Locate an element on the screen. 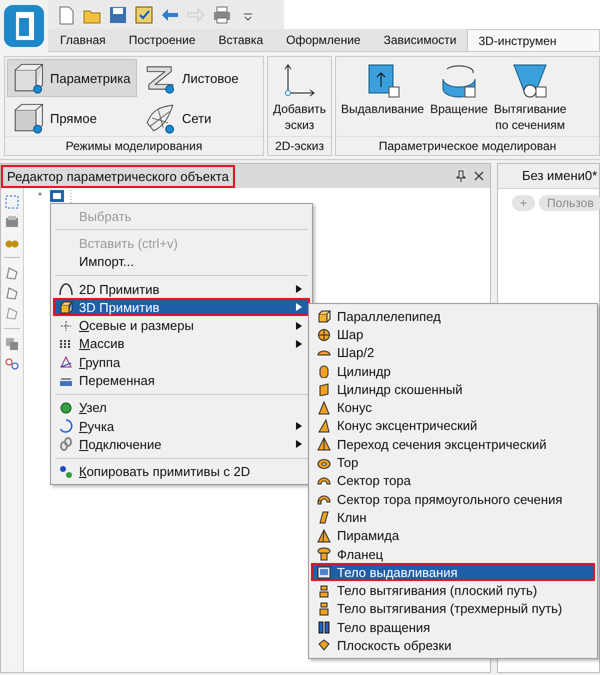 Image resolution: width=600 pixels, height=675 pixels. flange-icon is located at coordinates (324, 554).